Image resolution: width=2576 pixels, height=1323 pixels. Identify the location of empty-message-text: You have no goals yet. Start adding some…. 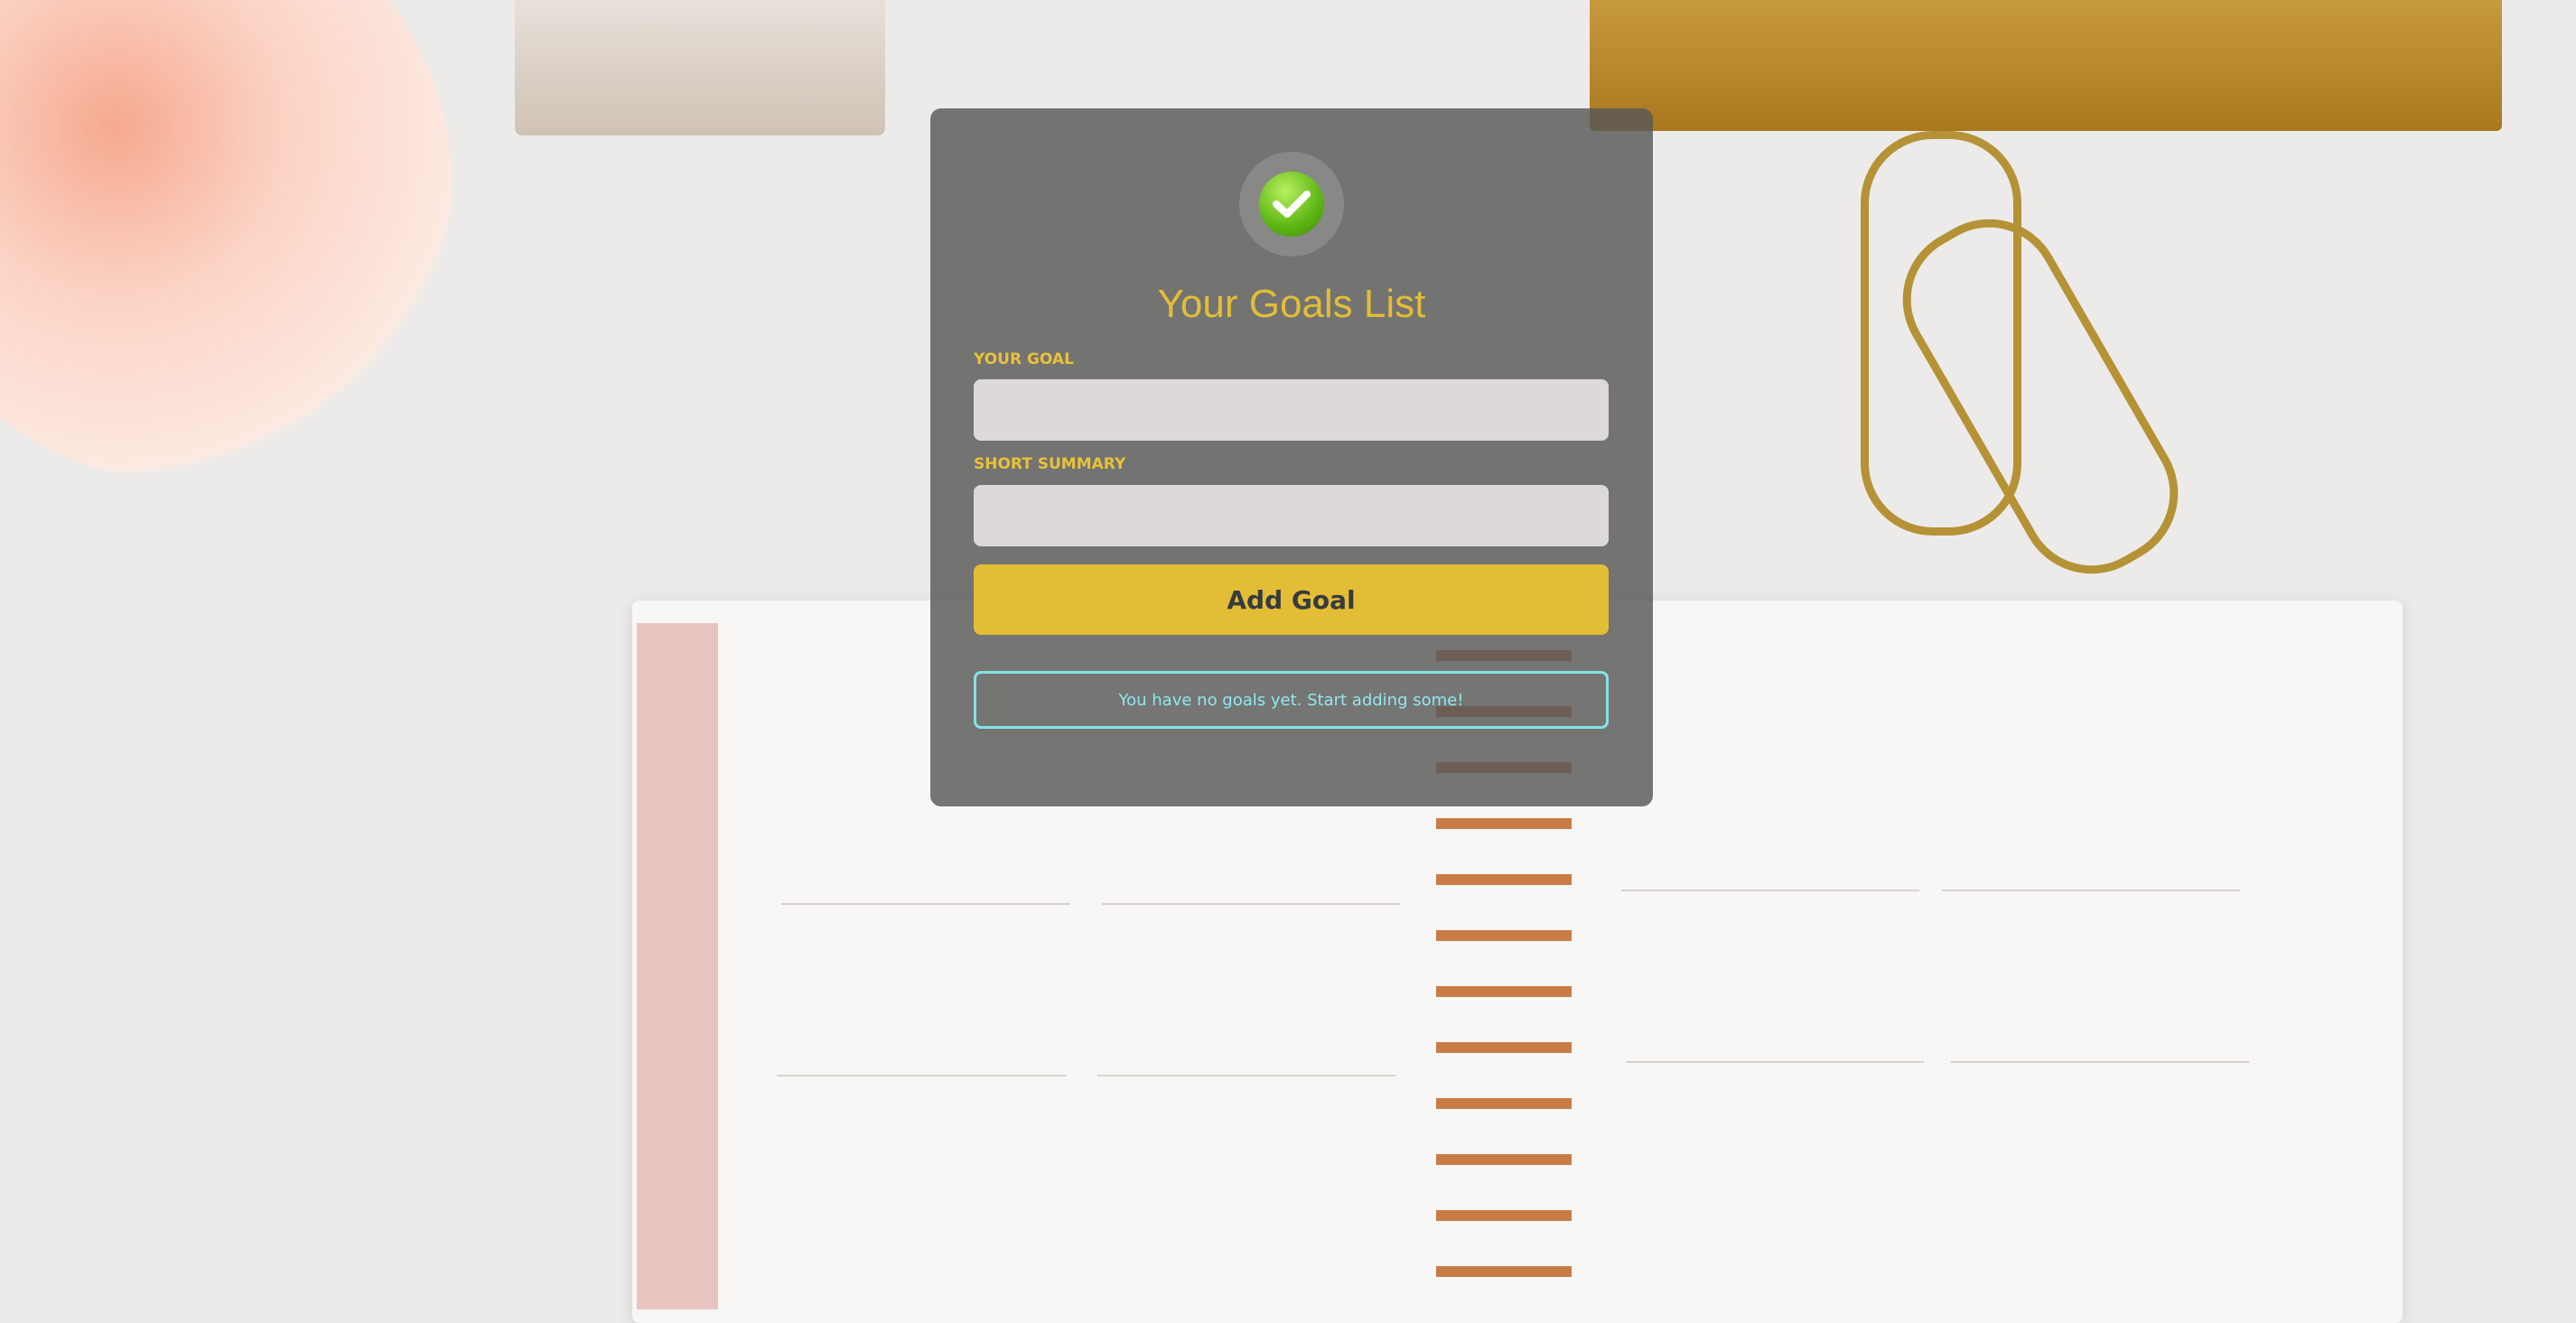
(1291, 700).